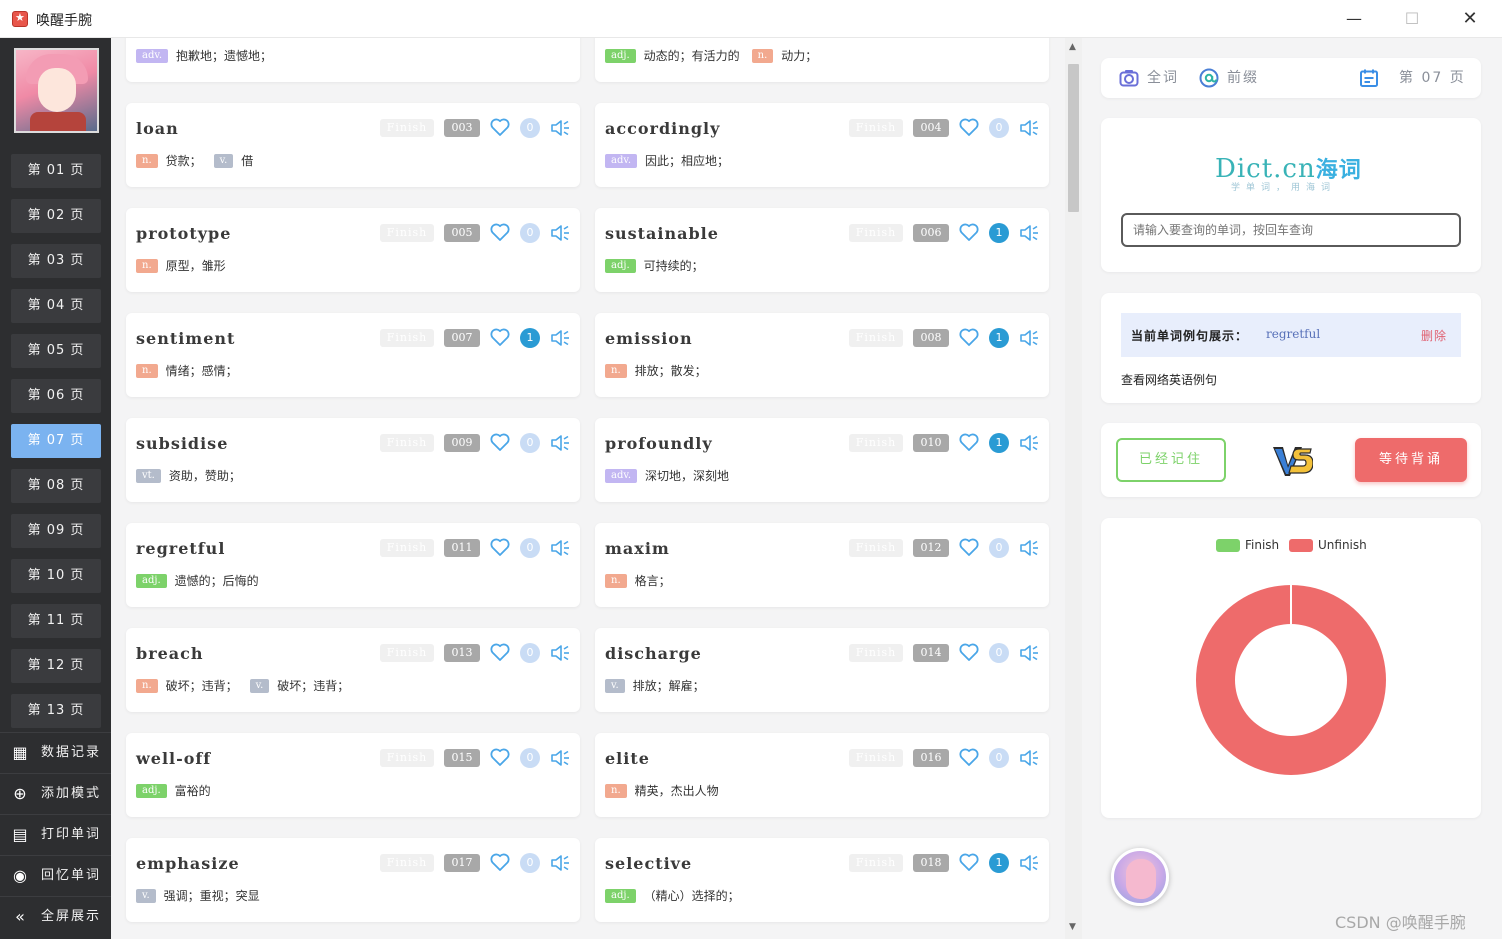  What do you see at coordinates (56, 666) in the screenshot?
I see `page-button-12: 第 12 页` at bounding box center [56, 666].